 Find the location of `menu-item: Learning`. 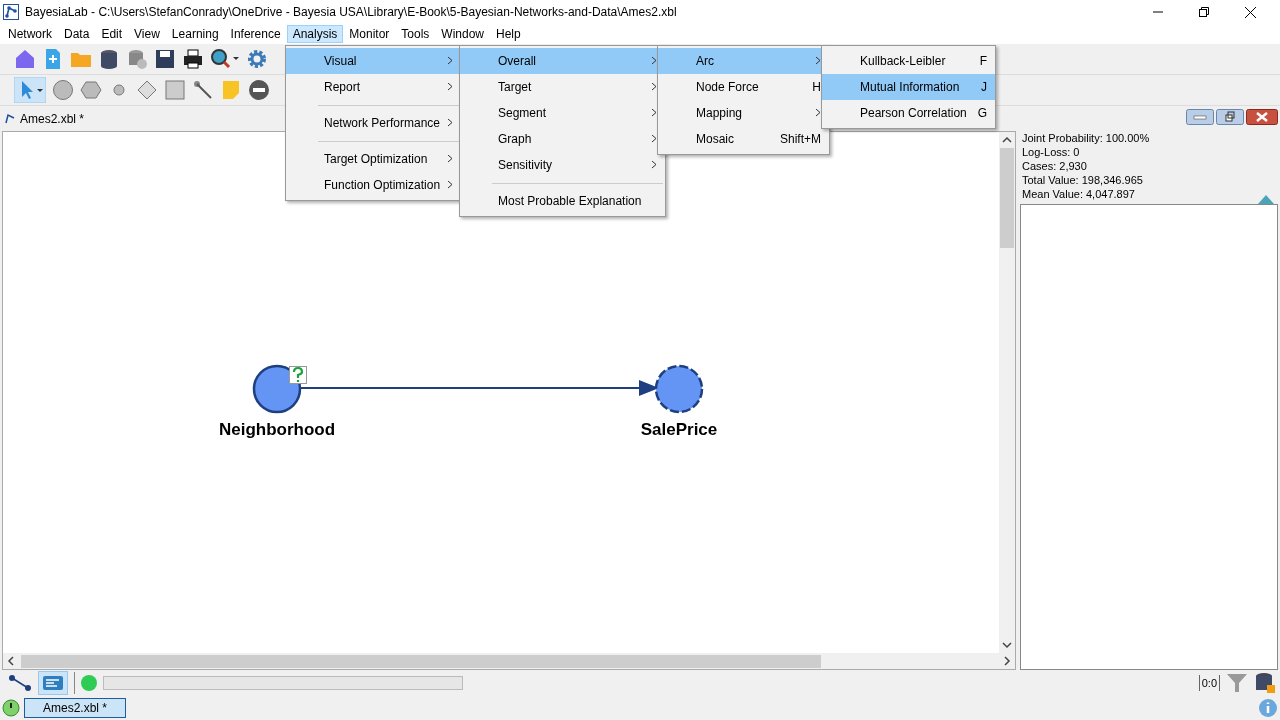

menu-item: Learning is located at coordinates (195, 34).